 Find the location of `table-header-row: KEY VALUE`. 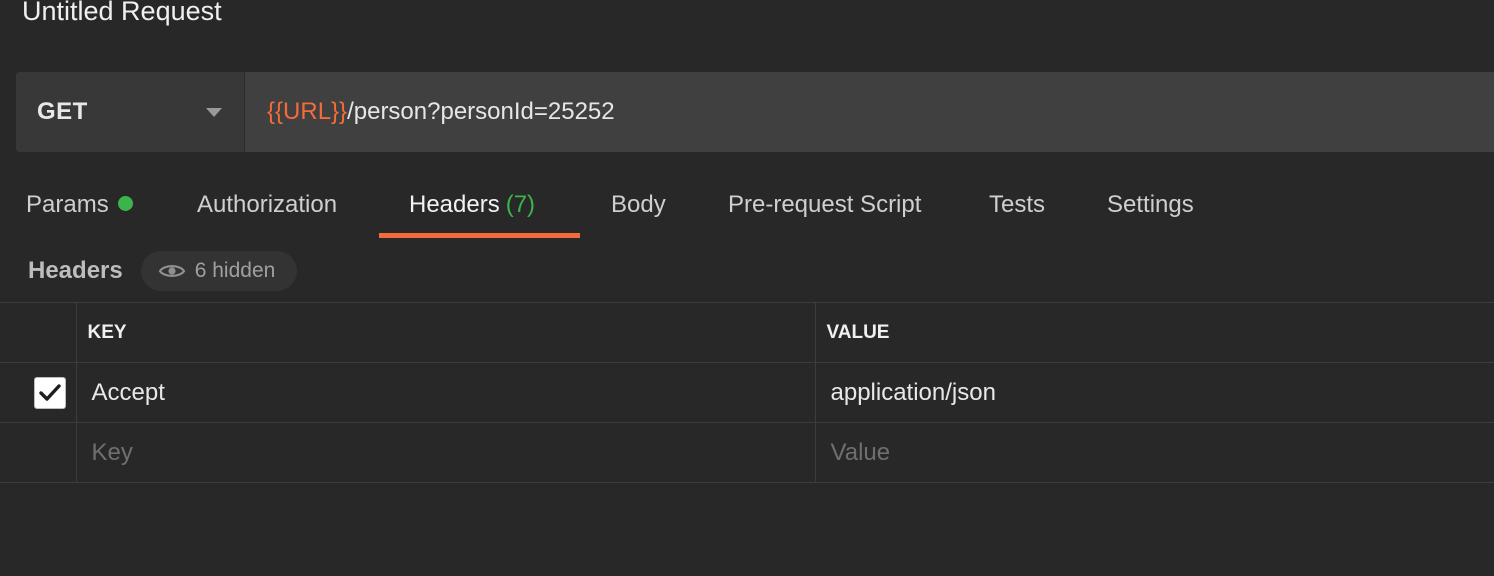

table-header-row: KEY VALUE is located at coordinates (747, 332).